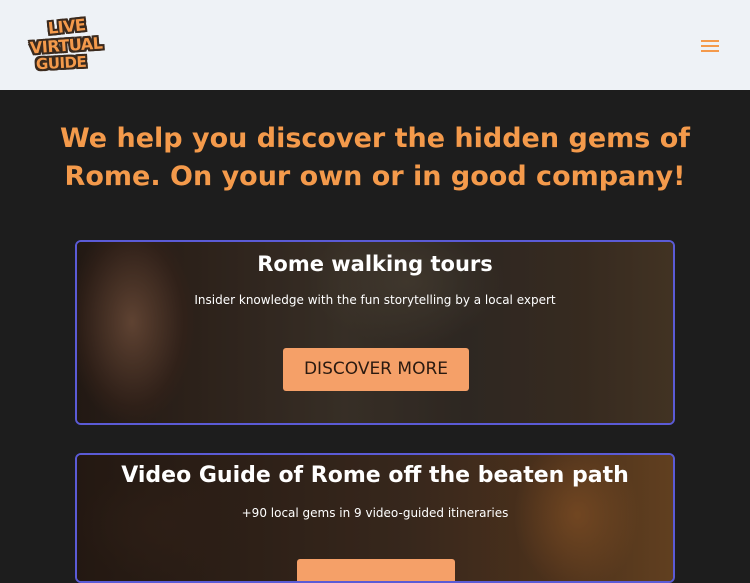 Image resolution: width=750 pixels, height=583 pixels. I want to click on logo-word-guide: GUIDE, so click(61, 63).